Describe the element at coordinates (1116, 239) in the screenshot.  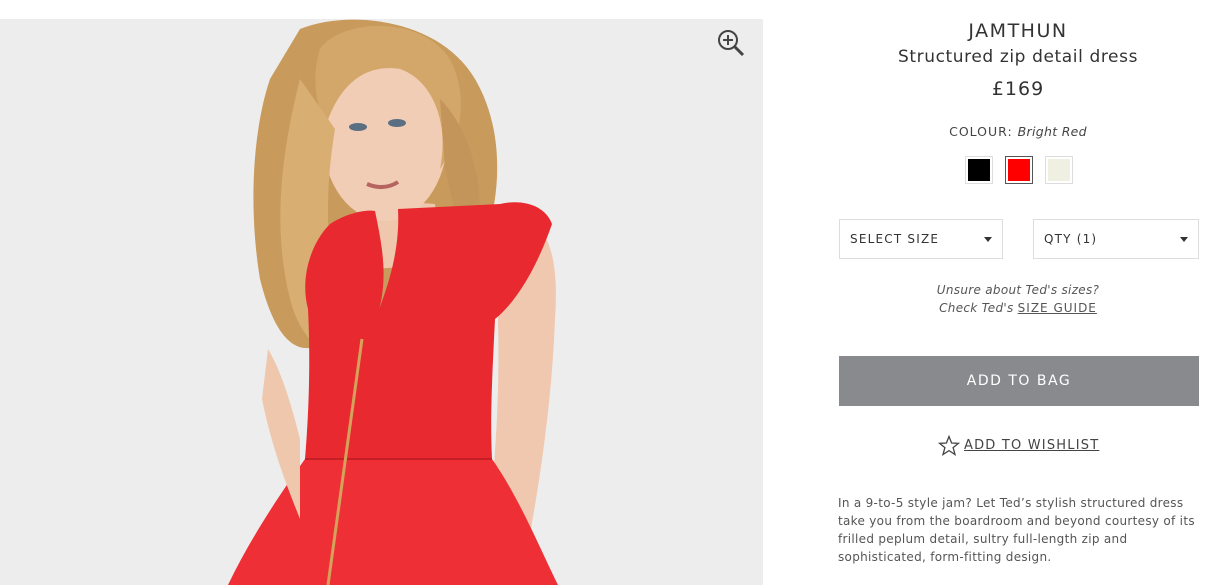
I see `qty-select: QTY (1)` at that location.